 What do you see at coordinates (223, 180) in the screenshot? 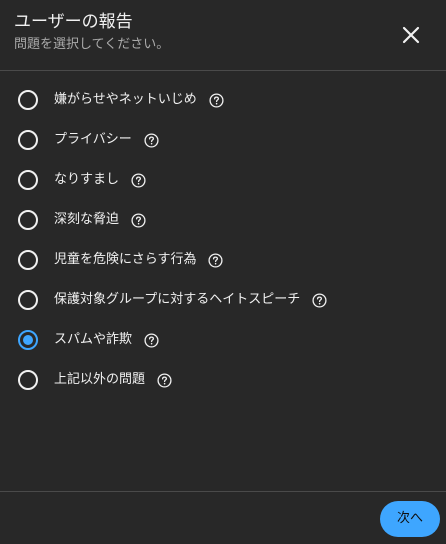
I see `report-option: なりすまし` at bounding box center [223, 180].